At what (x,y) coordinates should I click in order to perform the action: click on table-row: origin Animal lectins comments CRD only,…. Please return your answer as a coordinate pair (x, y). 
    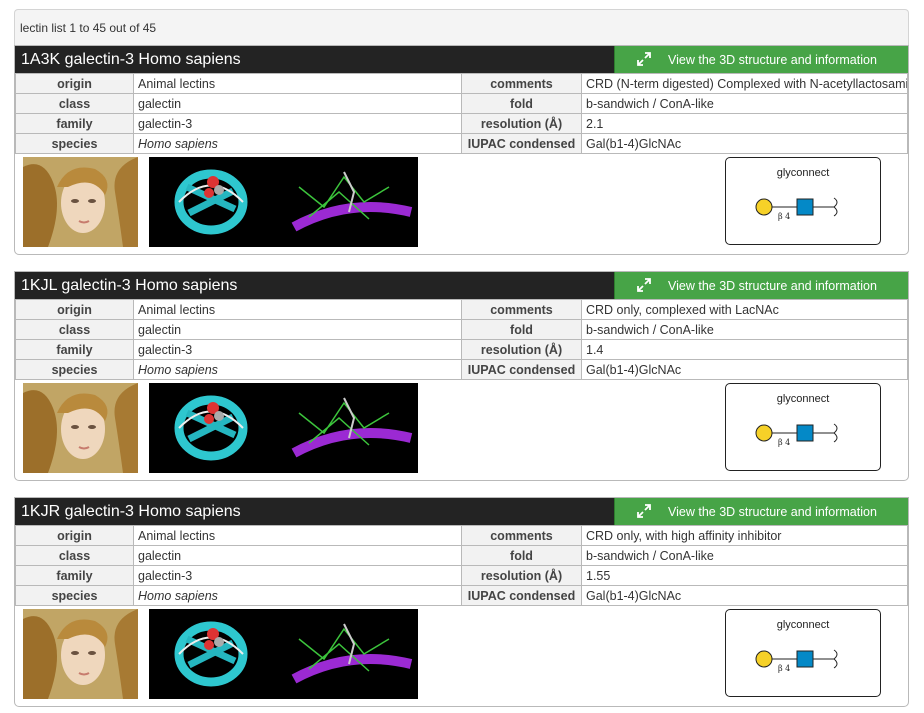
    Looking at the image, I should click on (461, 309).